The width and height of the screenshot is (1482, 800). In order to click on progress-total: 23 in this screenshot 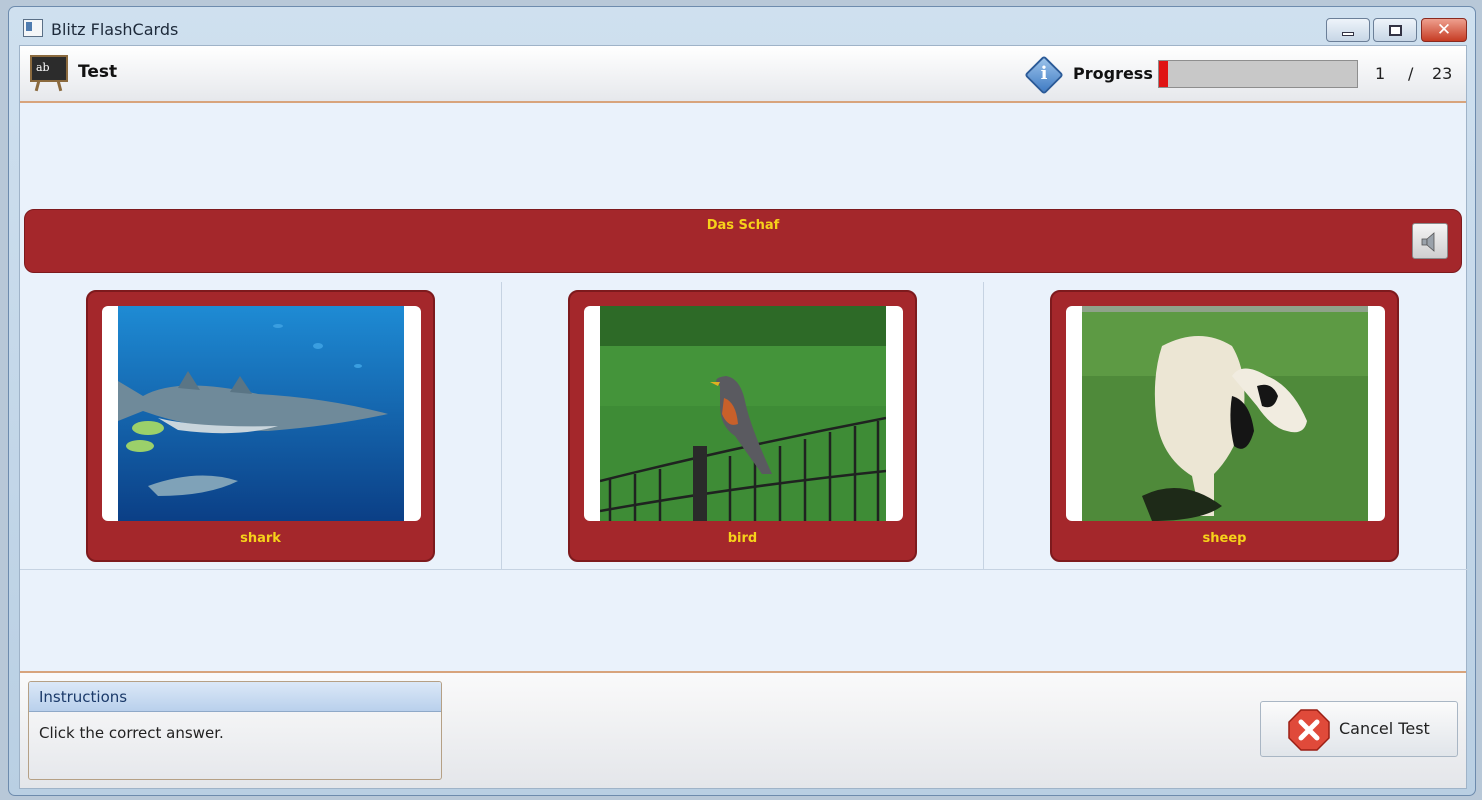, I will do `click(1442, 73)`.